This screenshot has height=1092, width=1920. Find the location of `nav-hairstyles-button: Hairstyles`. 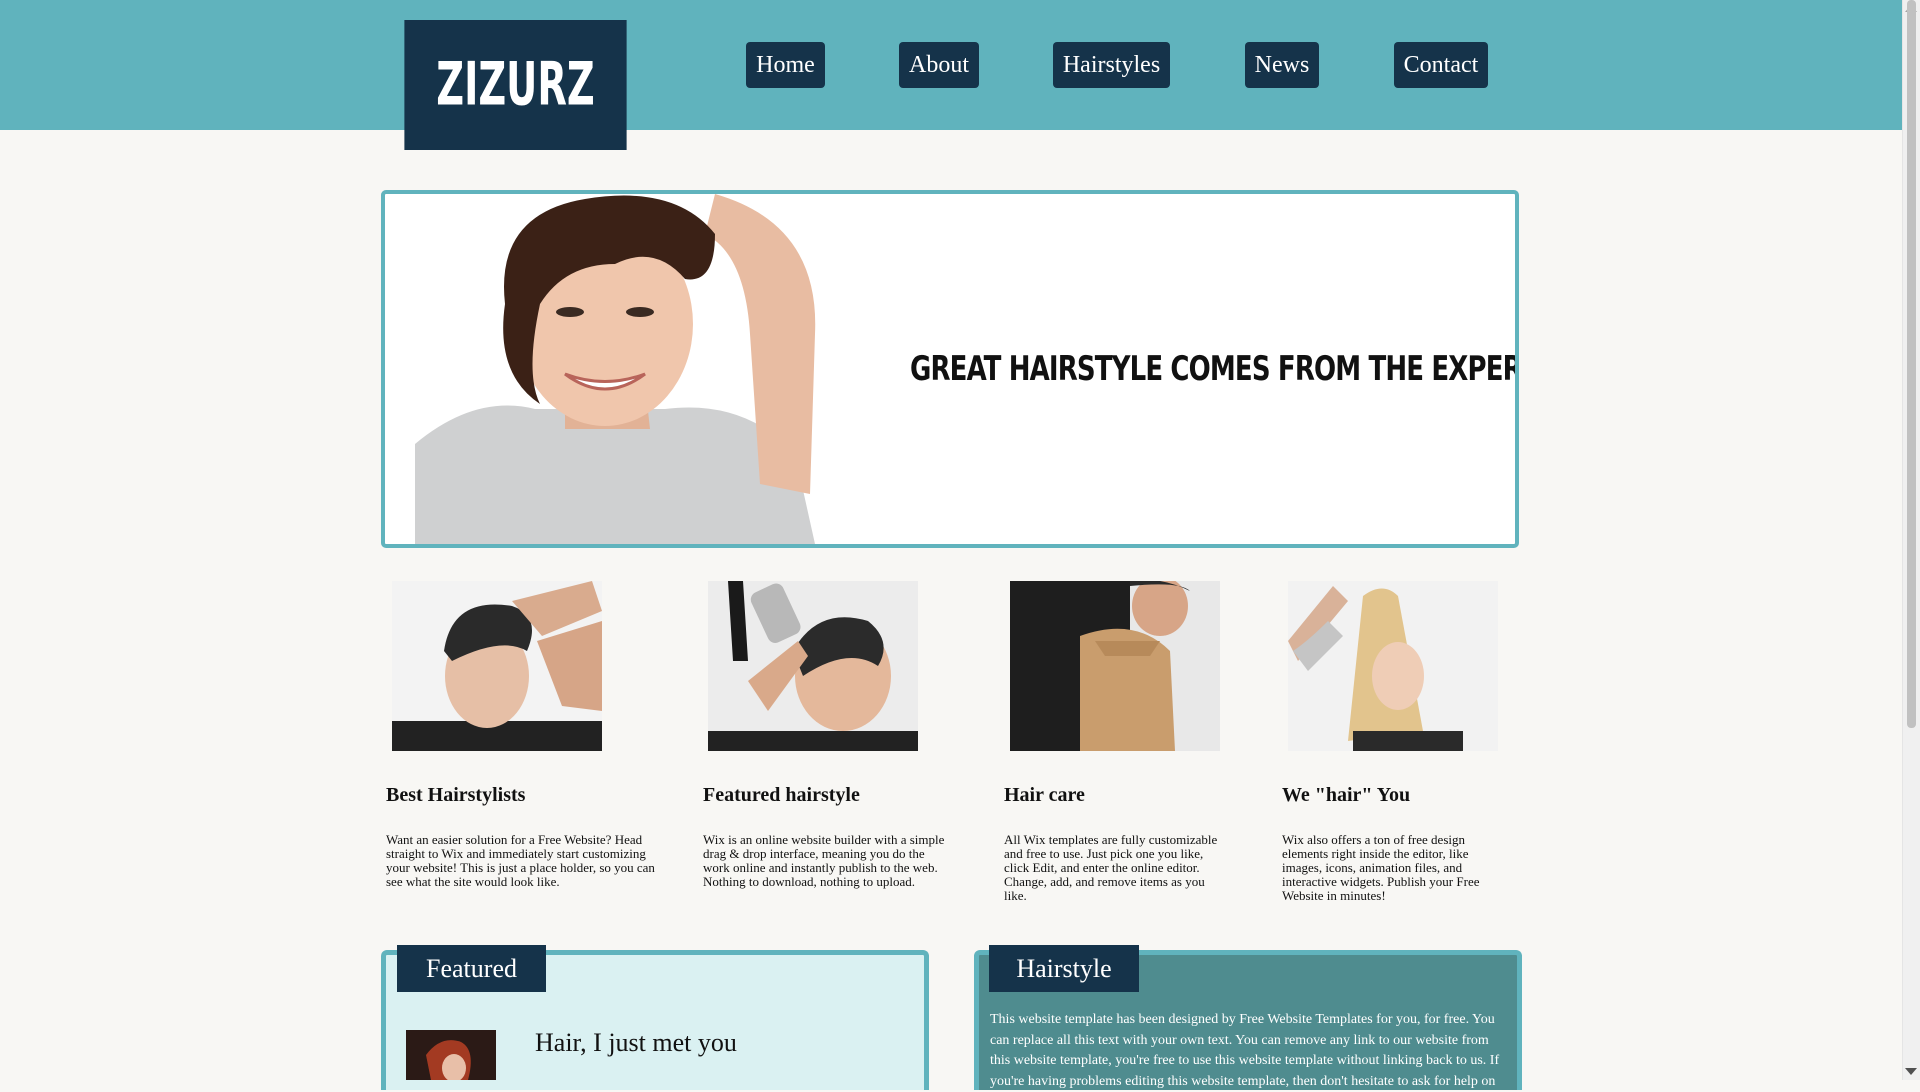

nav-hairstyles-button: Hairstyles is located at coordinates (1111, 65).